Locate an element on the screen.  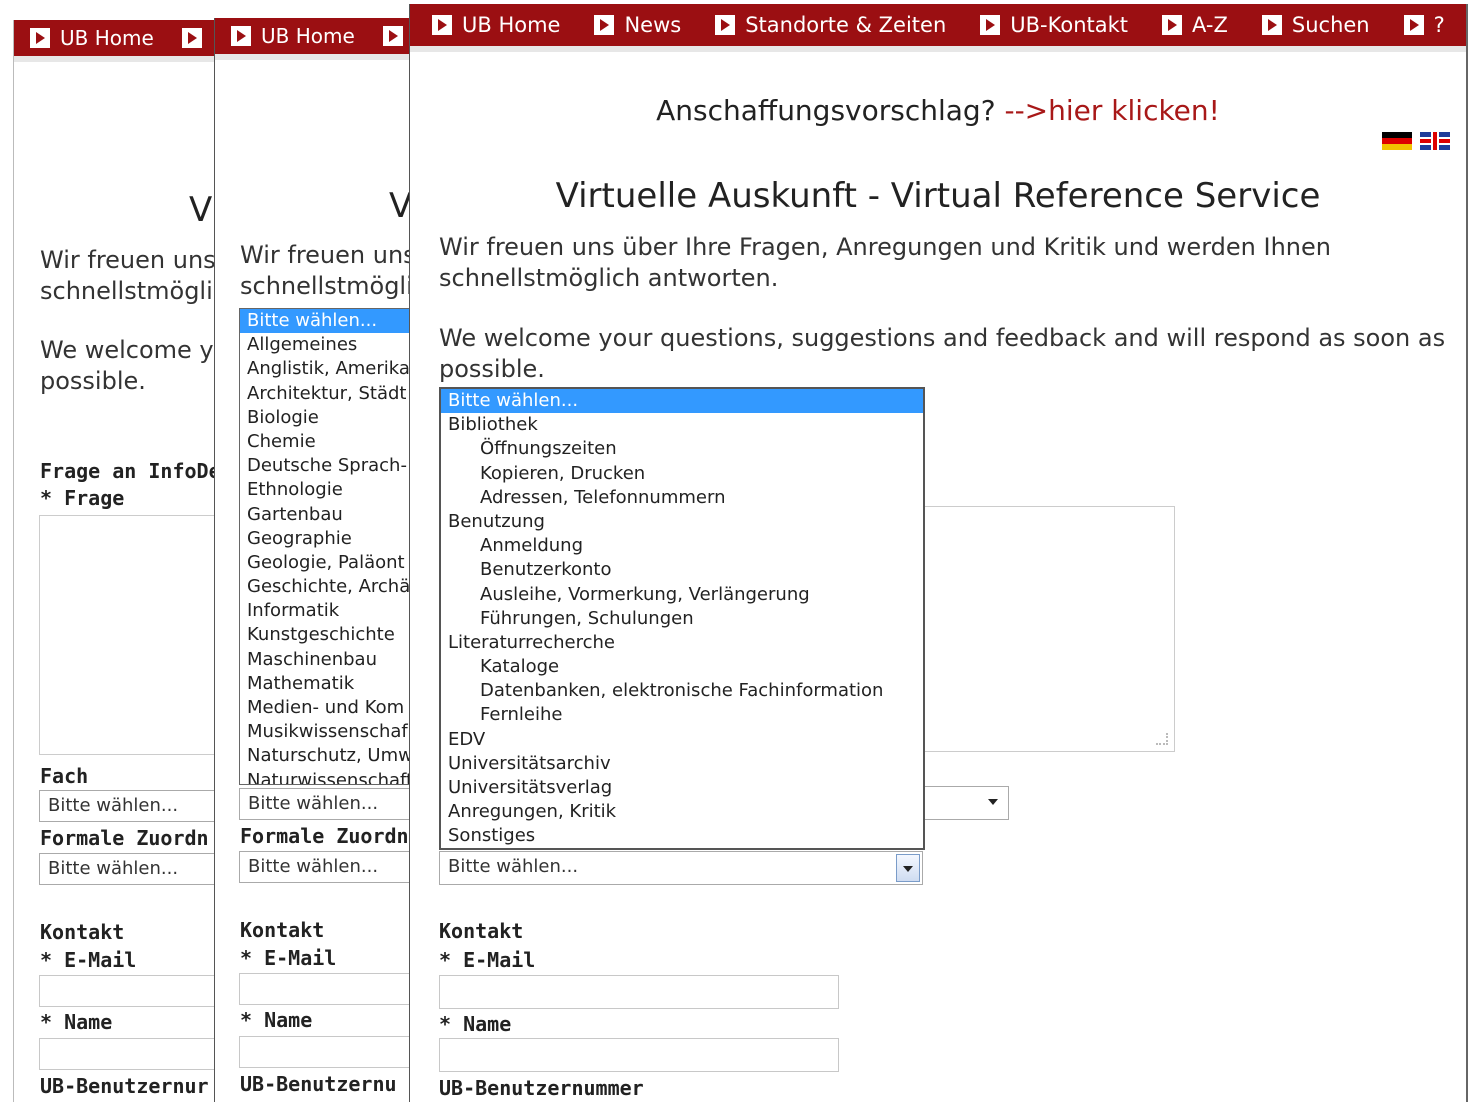
category-option: Benutzerkonto is located at coordinates (682, 570).